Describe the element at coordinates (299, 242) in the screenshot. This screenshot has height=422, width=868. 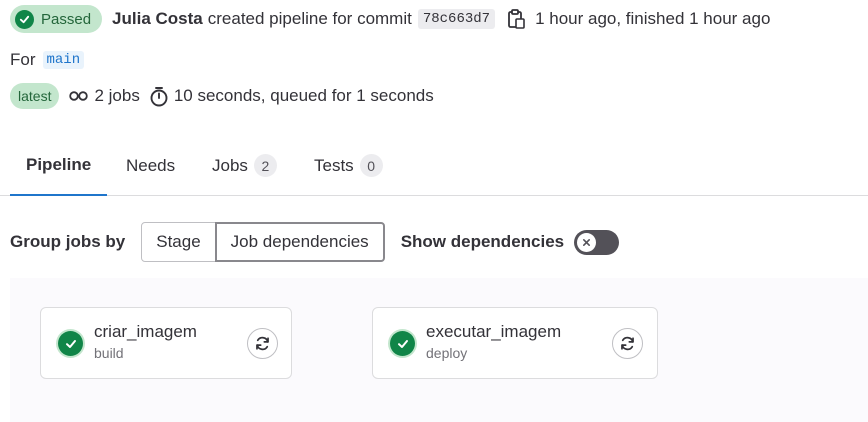
I see `job-dependencies-button: Job dependencies` at that location.